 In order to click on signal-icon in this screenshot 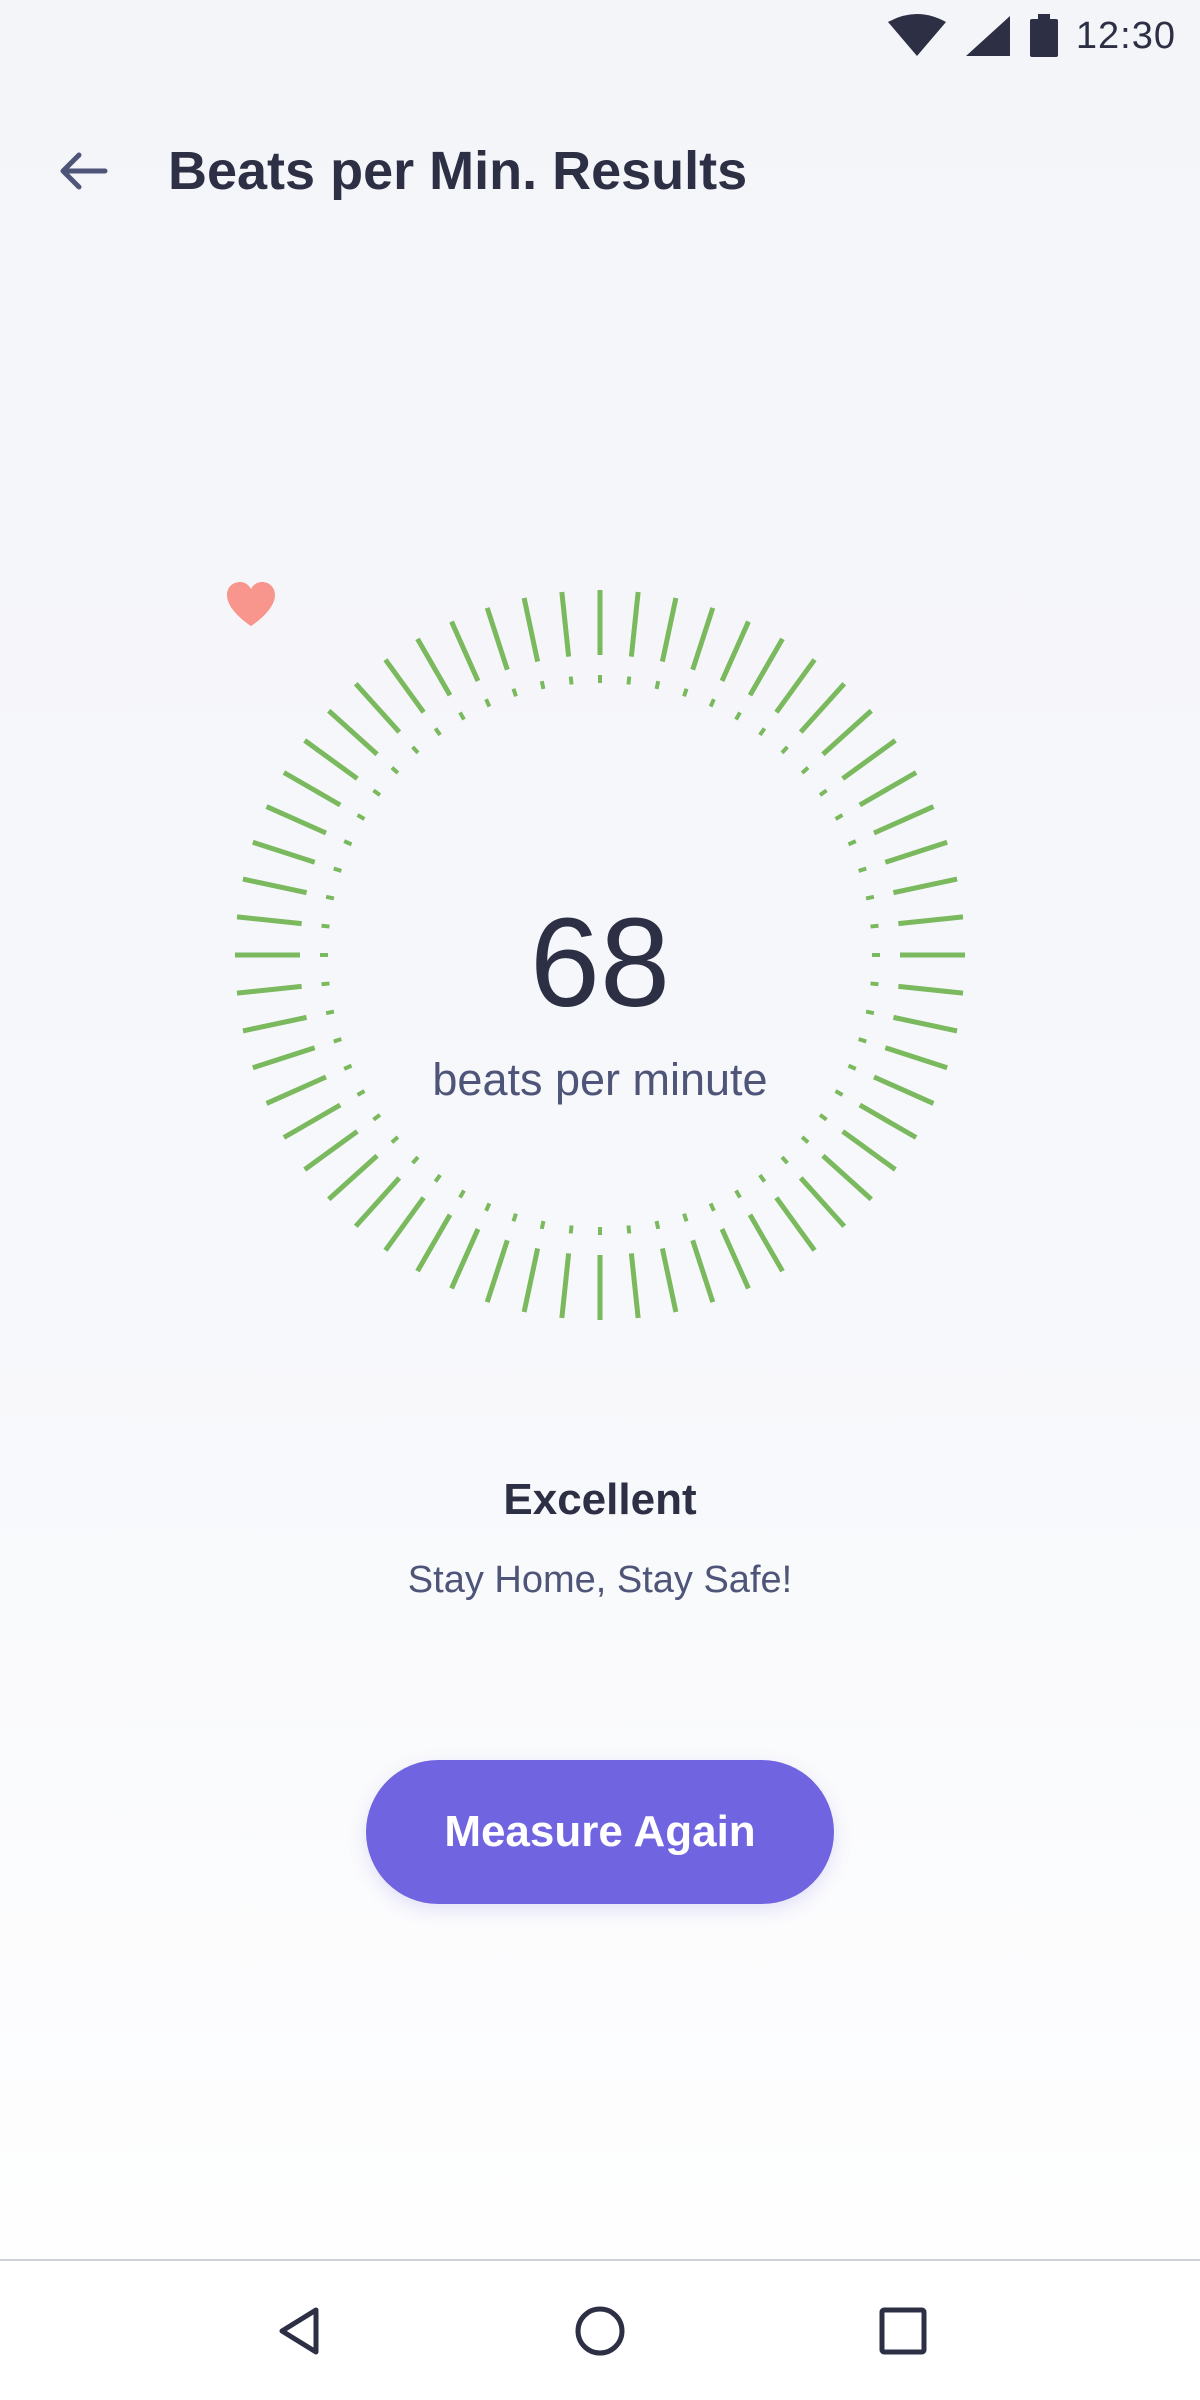, I will do `click(987, 36)`.